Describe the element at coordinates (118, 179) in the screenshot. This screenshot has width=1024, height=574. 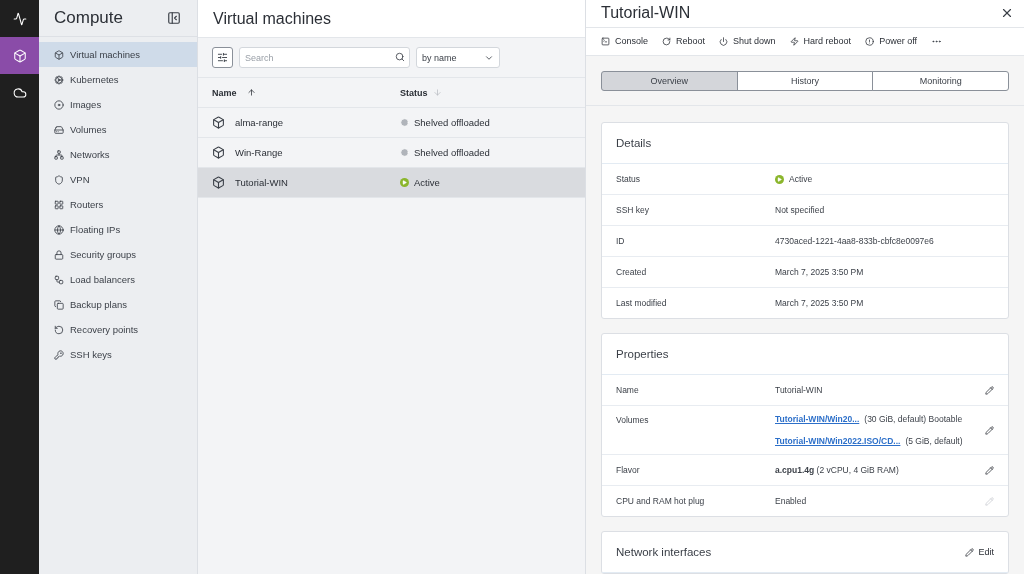
I see `sidebar-item: VPN` at that location.